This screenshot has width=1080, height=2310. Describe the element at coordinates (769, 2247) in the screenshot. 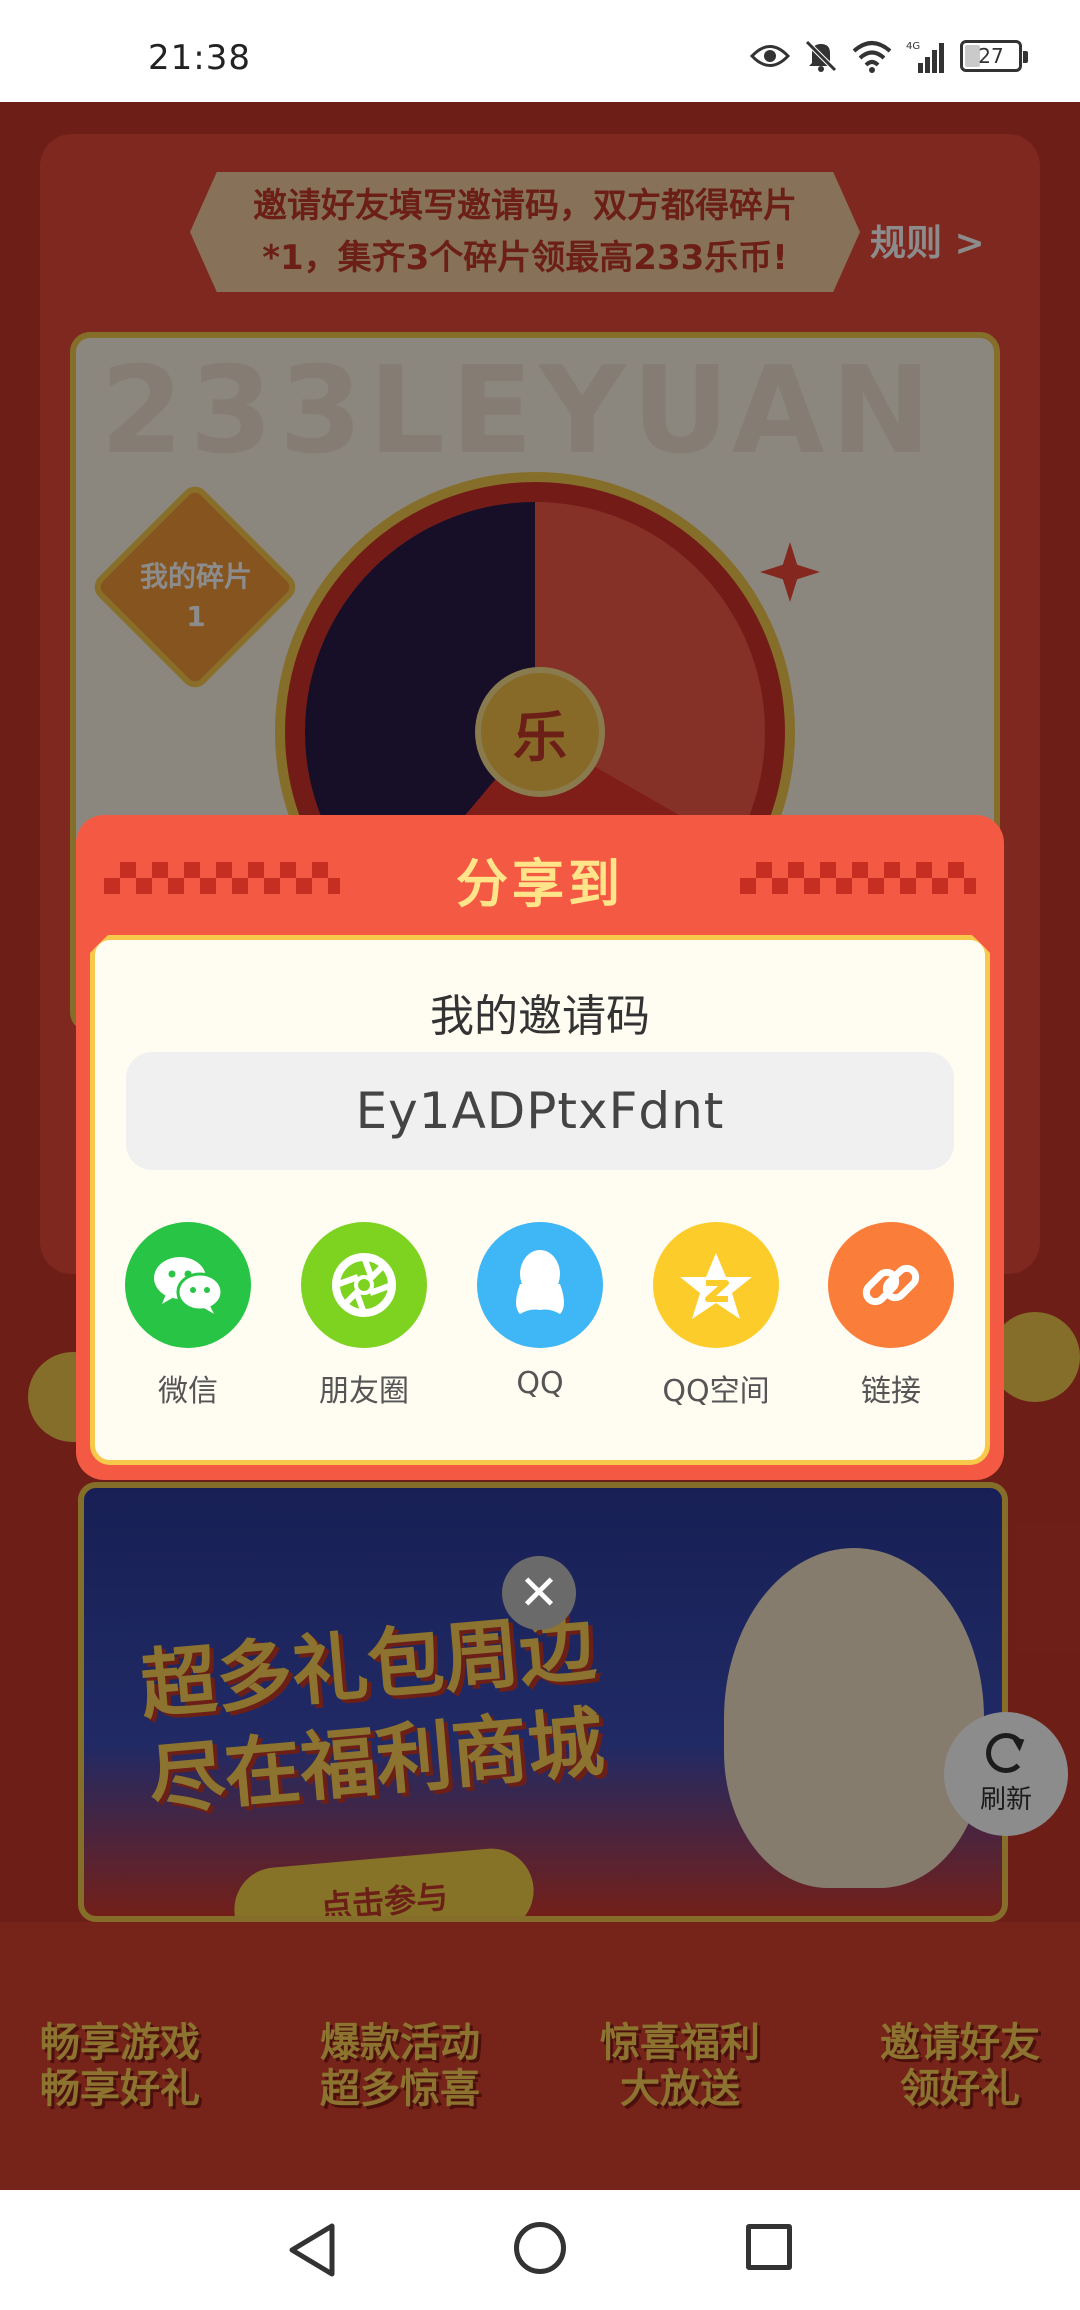

I see `recents-icon` at that location.